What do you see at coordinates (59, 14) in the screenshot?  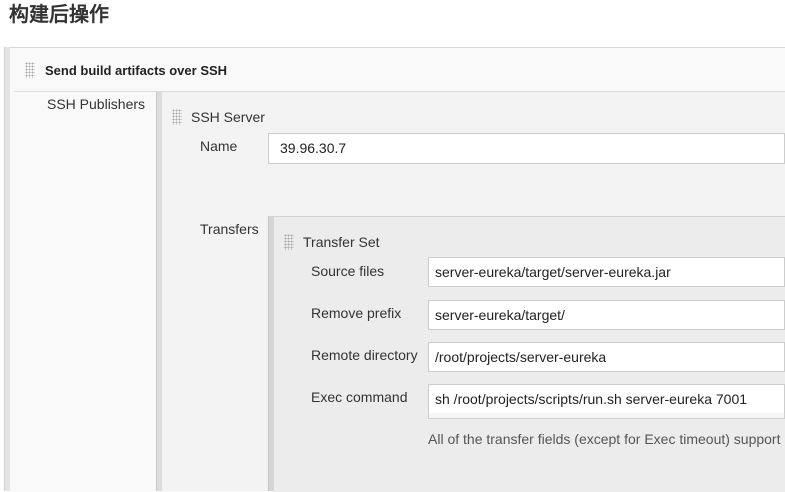 I see `page-title: 构建后操作` at bounding box center [59, 14].